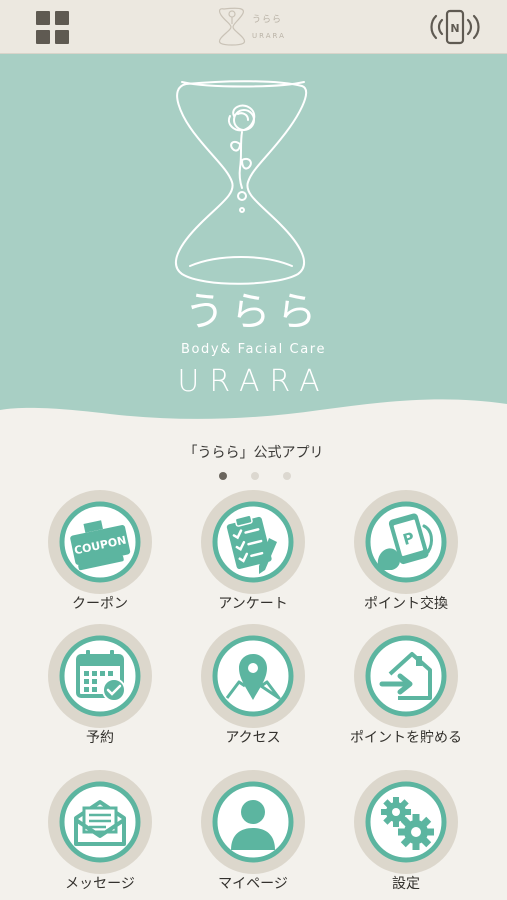 This screenshot has width=507, height=900. Describe the element at coordinates (253, 27) in the screenshot. I see `top-bar: うらら URARA N` at that location.